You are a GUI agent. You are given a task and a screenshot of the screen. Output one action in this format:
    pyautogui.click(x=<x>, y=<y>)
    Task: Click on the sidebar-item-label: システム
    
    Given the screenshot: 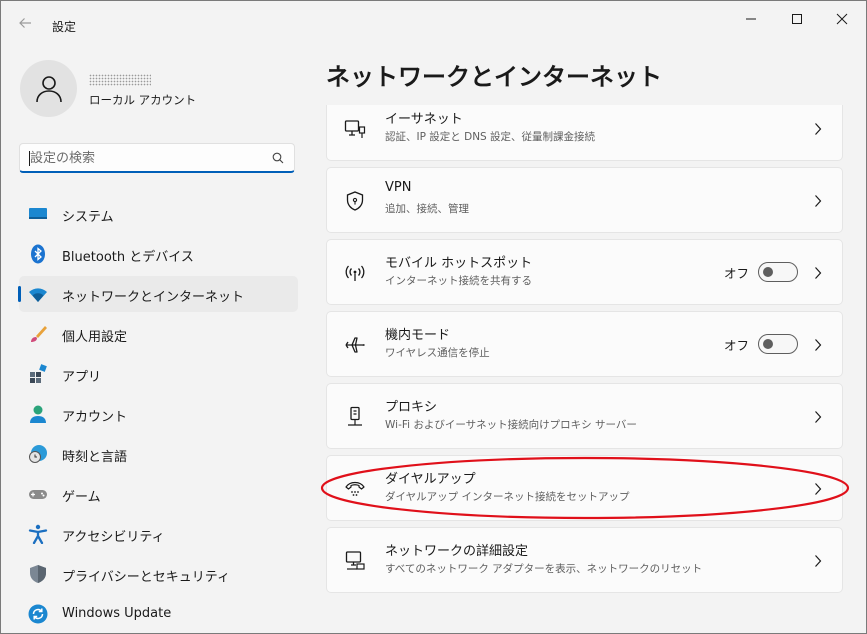 What is the action you would take?
    pyautogui.click(x=88, y=217)
    